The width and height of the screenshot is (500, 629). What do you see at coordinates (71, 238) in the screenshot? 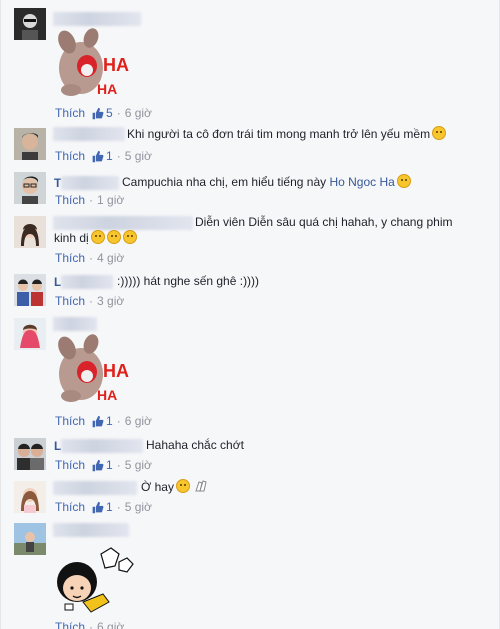
I see `comment-body-line2: kinh dị` at bounding box center [71, 238].